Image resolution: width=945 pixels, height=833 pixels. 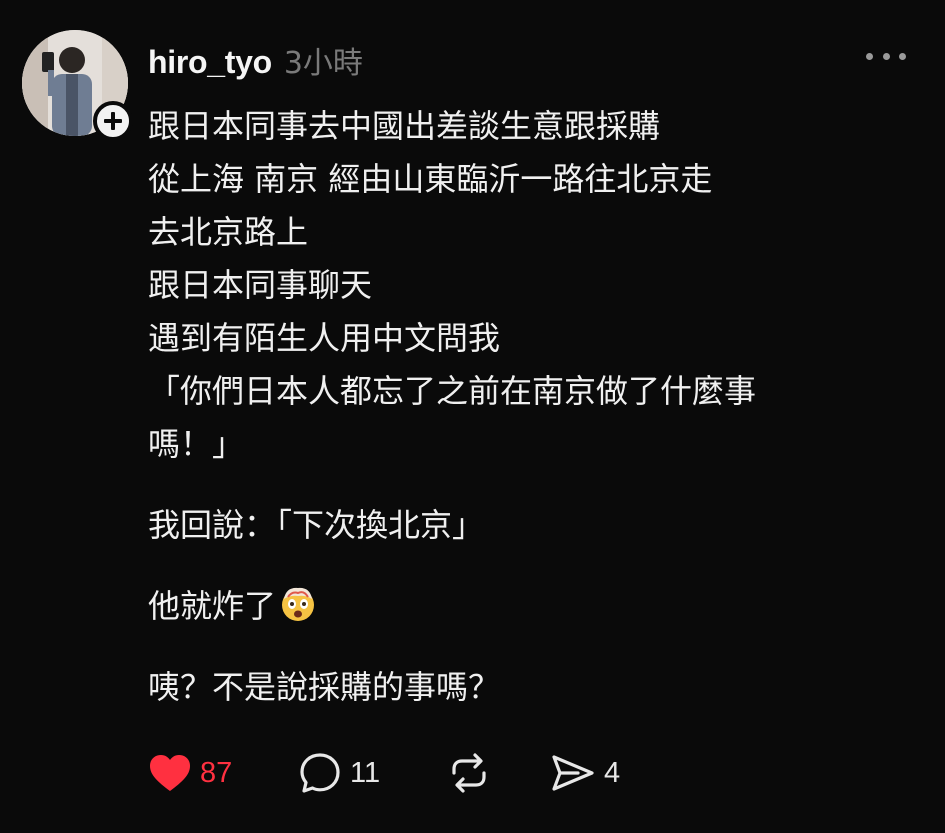 I want to click on like-count: 87, so click(x=216, y=772).